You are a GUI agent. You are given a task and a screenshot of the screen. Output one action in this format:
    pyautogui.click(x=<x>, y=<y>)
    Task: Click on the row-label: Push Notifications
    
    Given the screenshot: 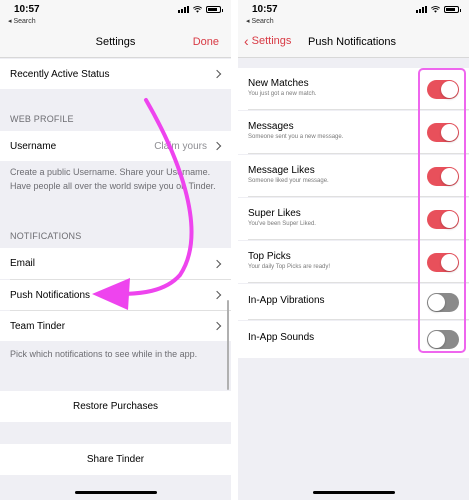 What is the action you would take?
    pyautogui.click(x=50, y=295)
    